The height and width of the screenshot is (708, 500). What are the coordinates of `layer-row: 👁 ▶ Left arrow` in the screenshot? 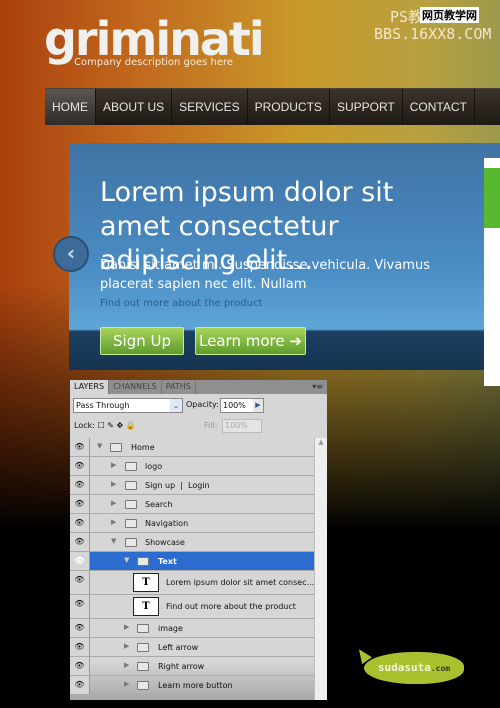 It's located at (198, 647).